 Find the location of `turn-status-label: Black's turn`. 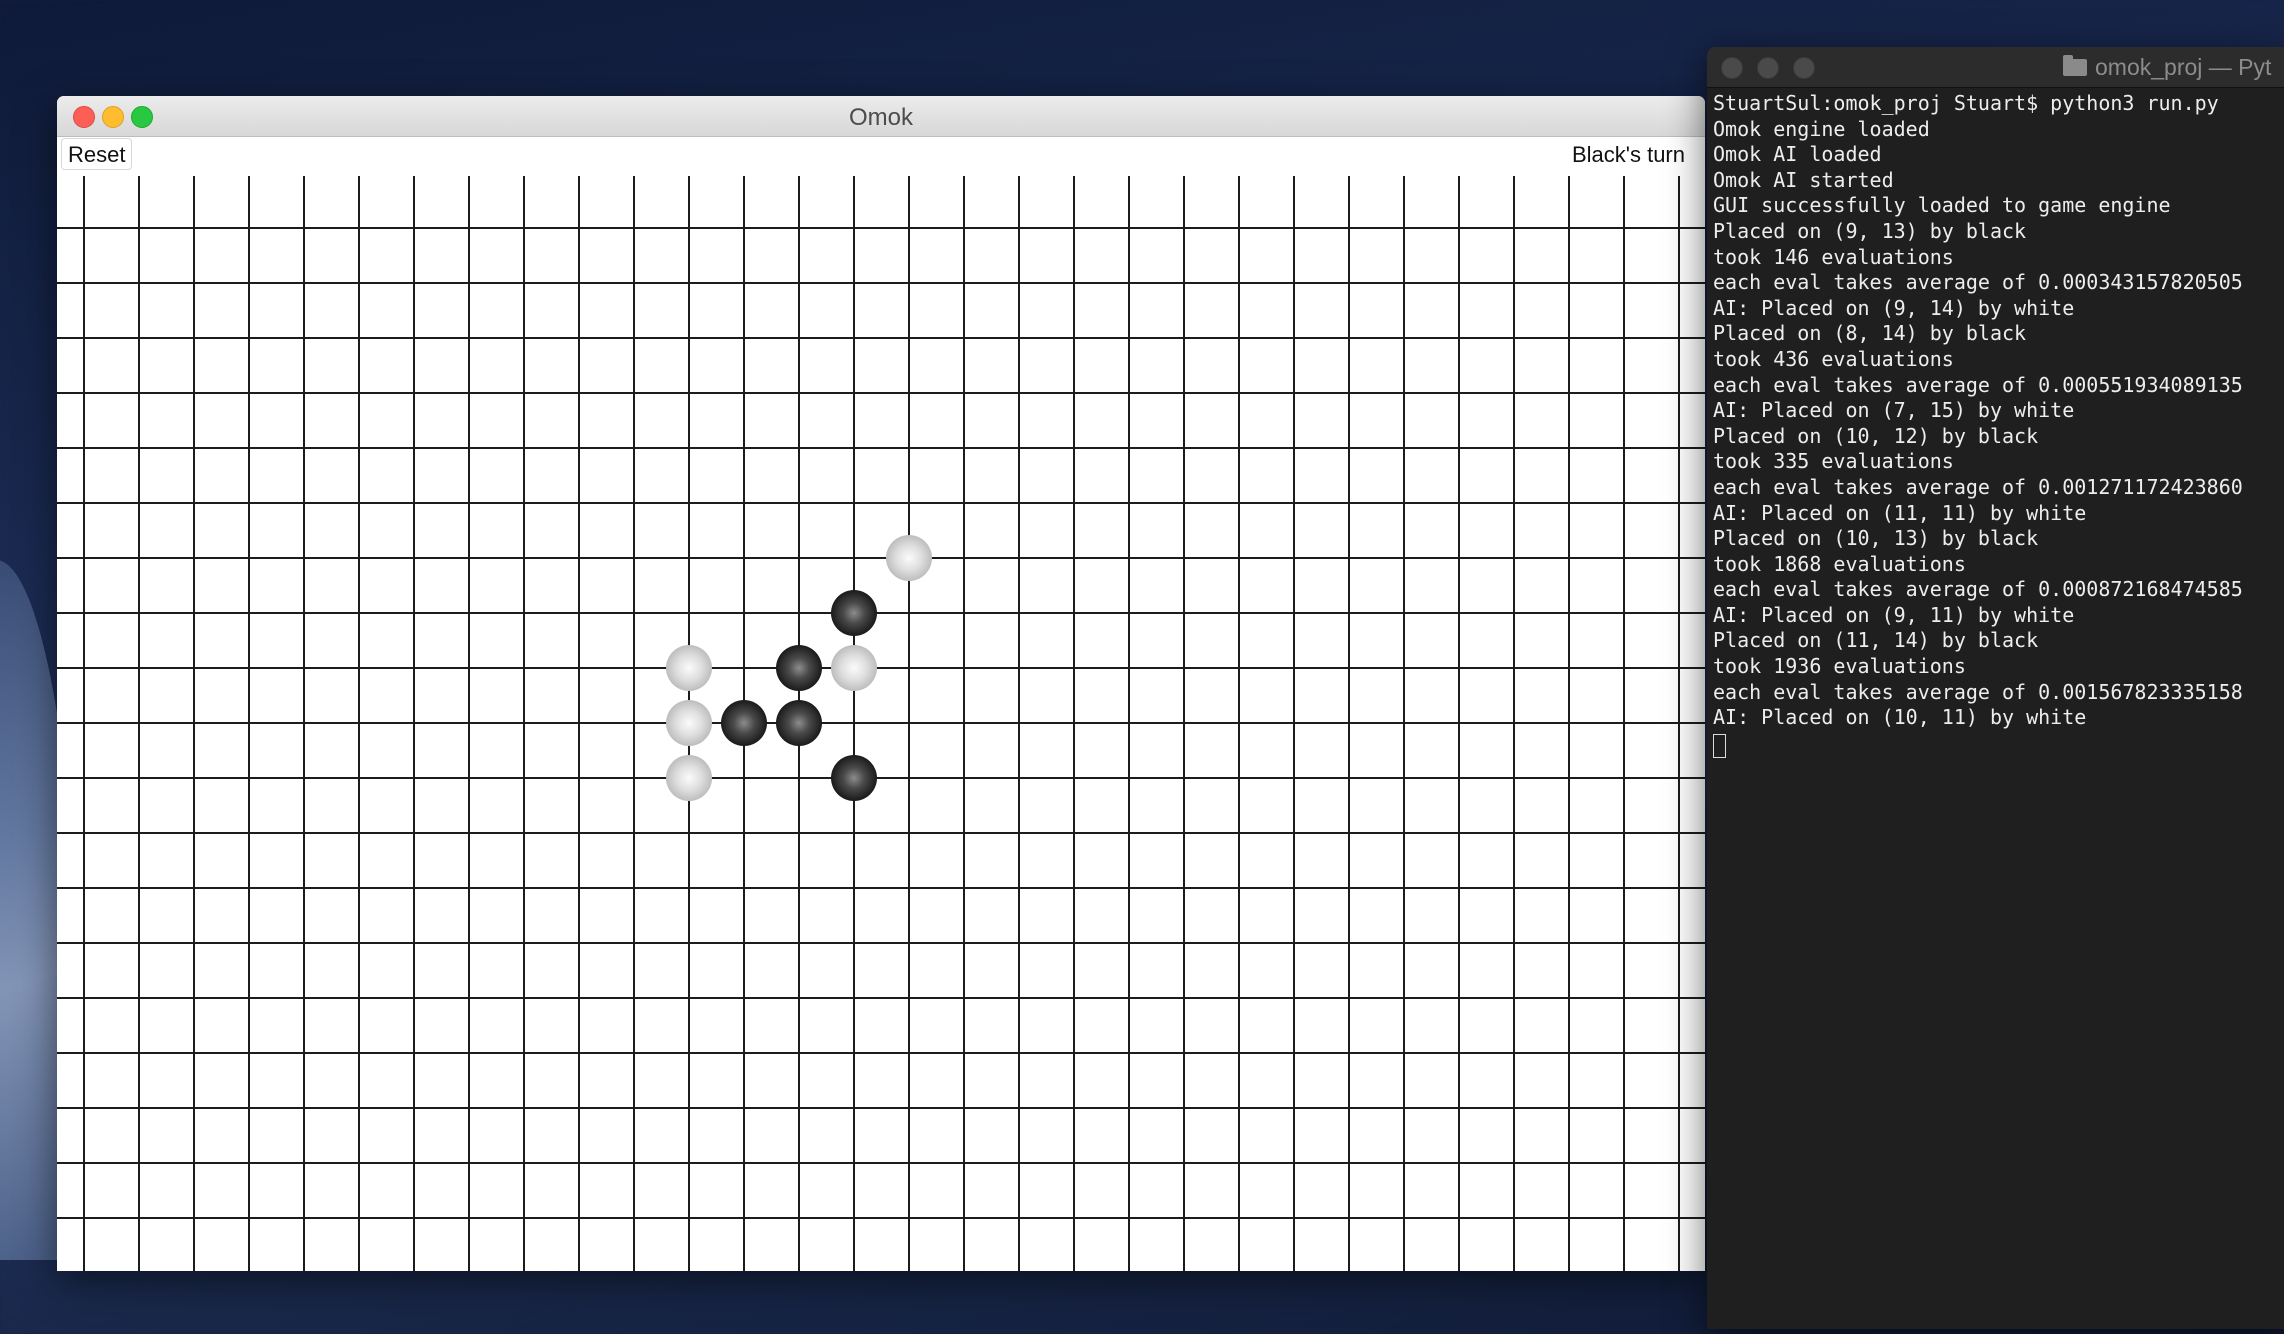

turn-status-label: Black's turn is located at coordinates (1628, 154).